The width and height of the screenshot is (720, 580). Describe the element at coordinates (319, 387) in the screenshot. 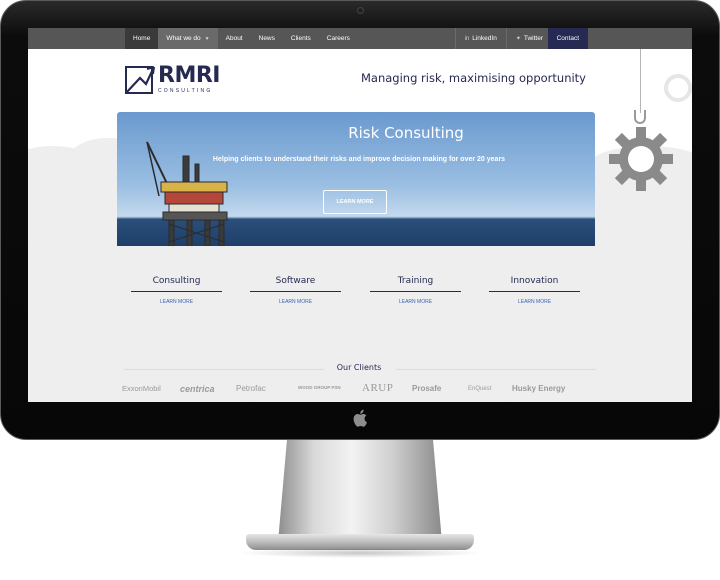

I see `client-logo-wood-group: WOOD GROUP PSN` at that location.